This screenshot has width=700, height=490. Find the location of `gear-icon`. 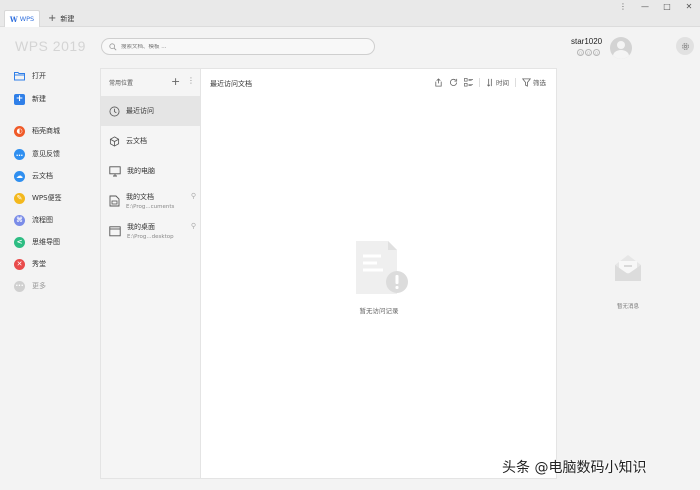

gear-icon is located at coordinates (685, 46).